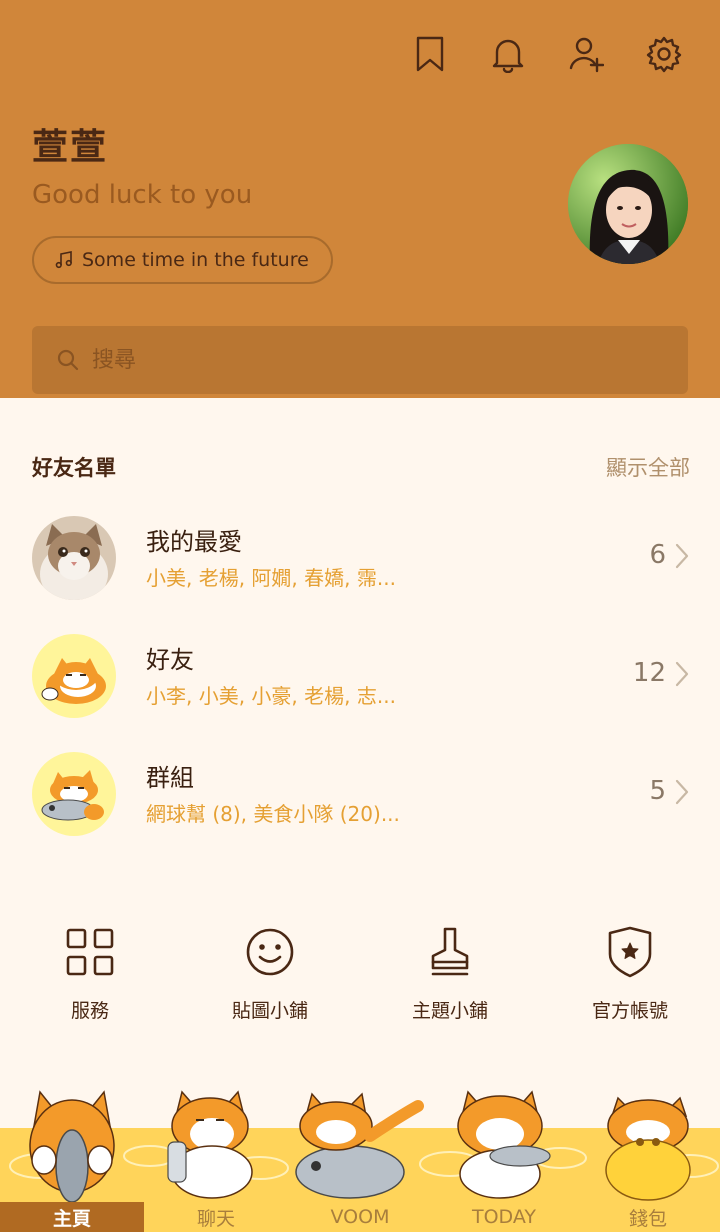  Describe the element at coordinates (586, 54) in the screenshot. I see `add-friend-icon` at that location.